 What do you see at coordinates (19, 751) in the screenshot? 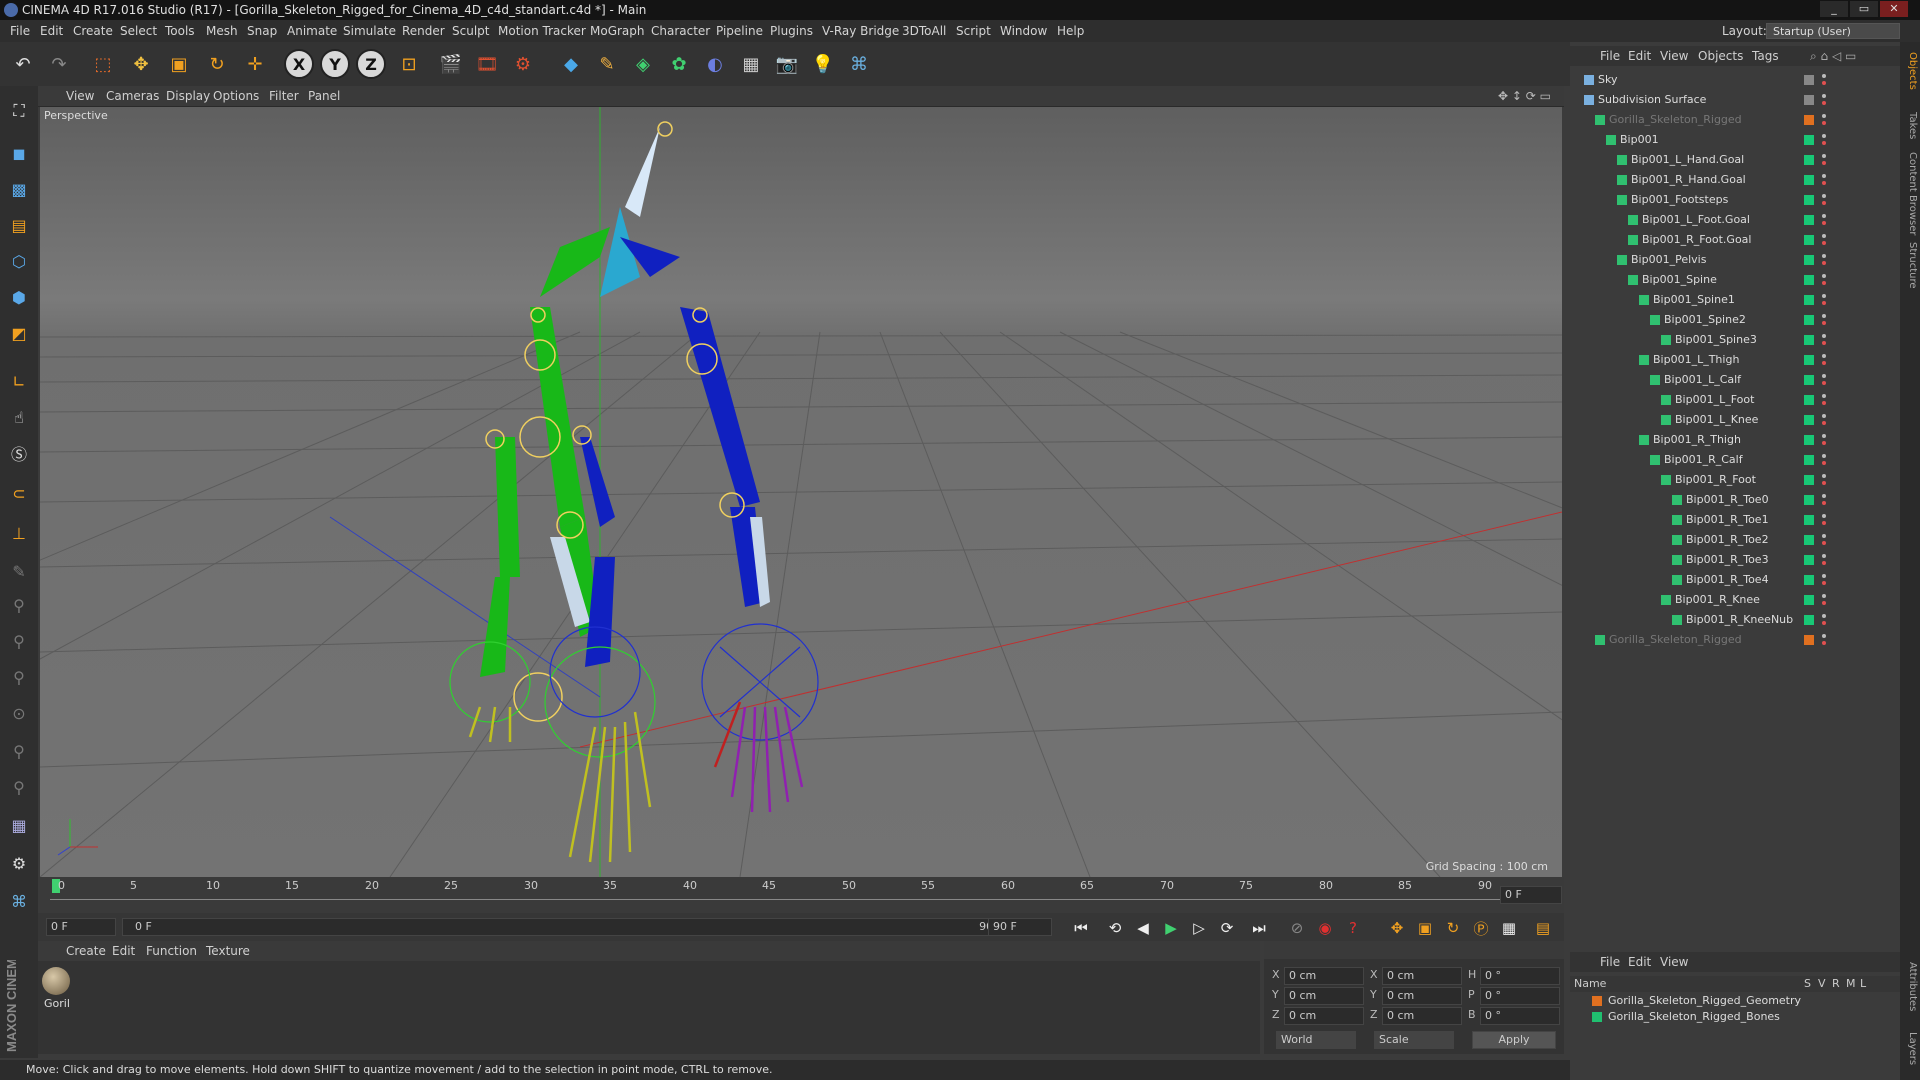
I see `weight-tool-icon: ⚲` at bounding box center [19, 751].